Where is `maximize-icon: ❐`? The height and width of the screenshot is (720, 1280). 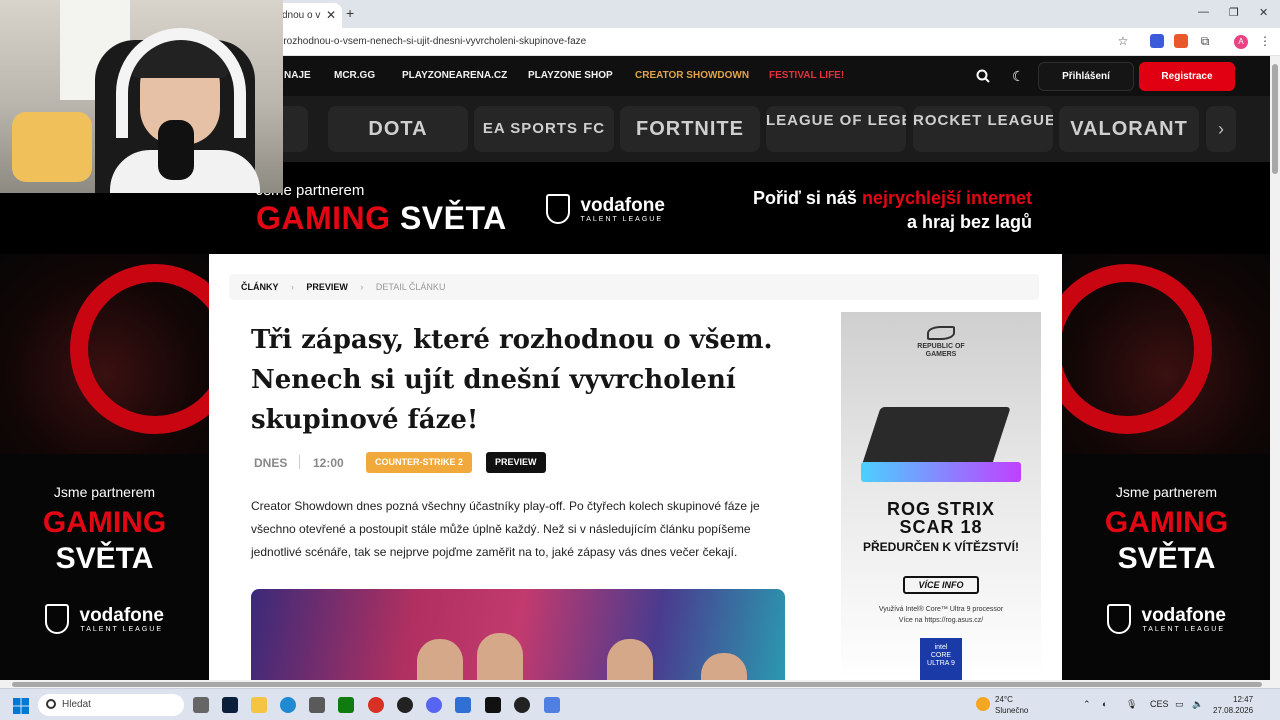
maximize-icon: ❐ is located at coordinates (1234, 12).